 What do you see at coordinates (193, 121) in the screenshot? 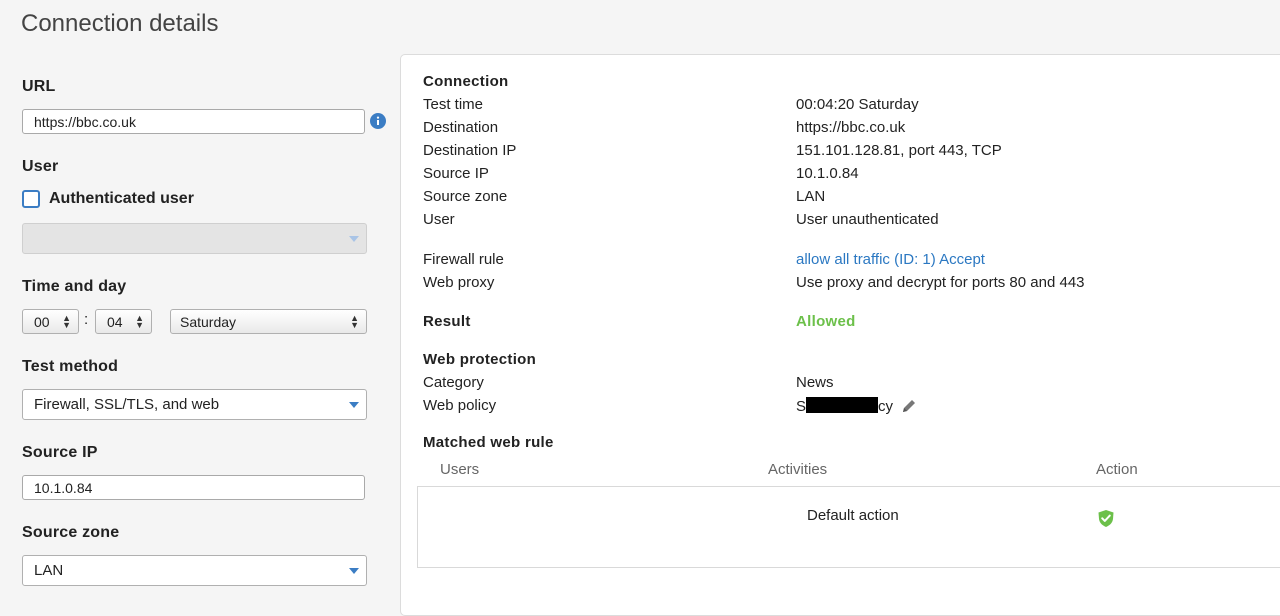
I see `url-input` at bounding box center [193, 121].